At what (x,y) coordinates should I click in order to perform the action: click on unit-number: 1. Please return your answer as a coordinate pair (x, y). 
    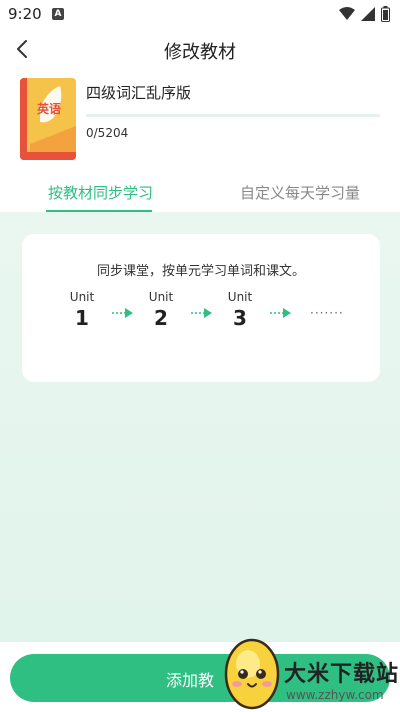
    Looking at the image, I should click on (82, 318).